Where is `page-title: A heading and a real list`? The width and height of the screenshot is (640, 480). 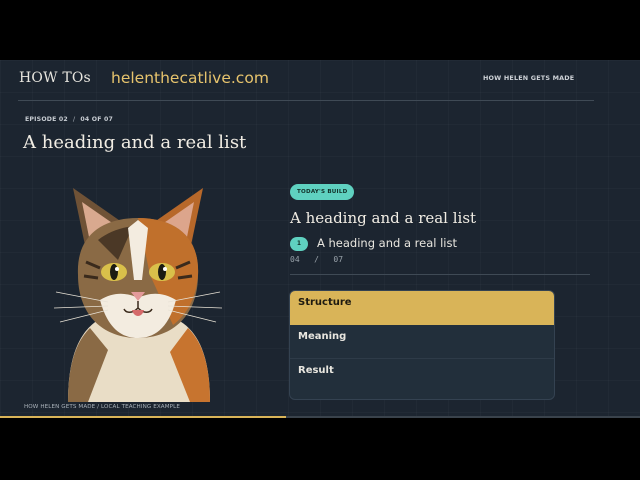 page-title: A heading and a real list is located at coordinates (135, 142).